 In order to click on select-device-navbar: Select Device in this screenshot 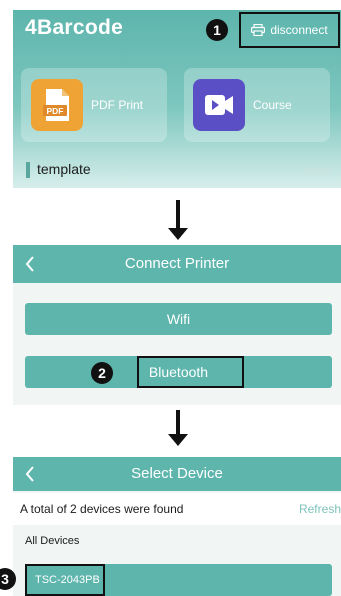, I will do `click(177, 474)`.